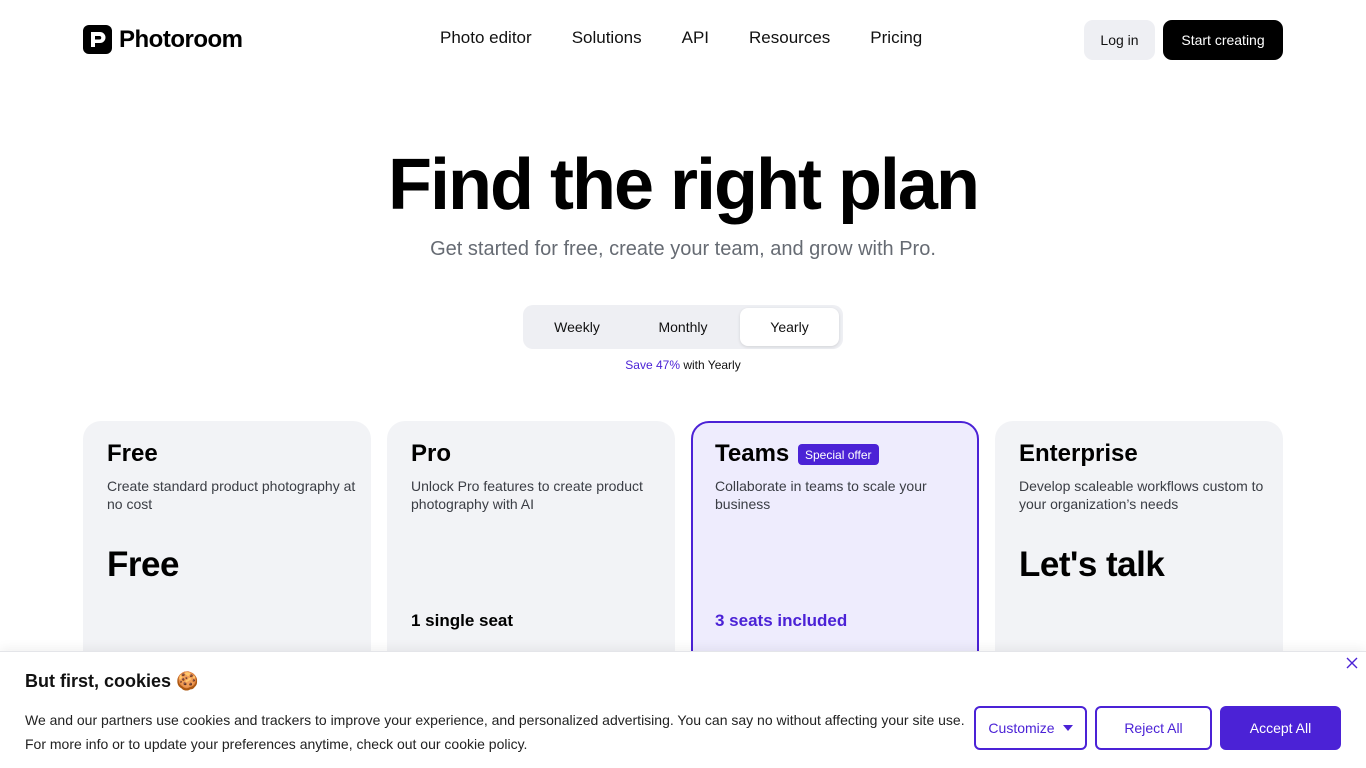  What do you see at coordinates (181, 39) in the screenshot?
I see `logo-text: Photoroom` at bounding box center [181, 39].